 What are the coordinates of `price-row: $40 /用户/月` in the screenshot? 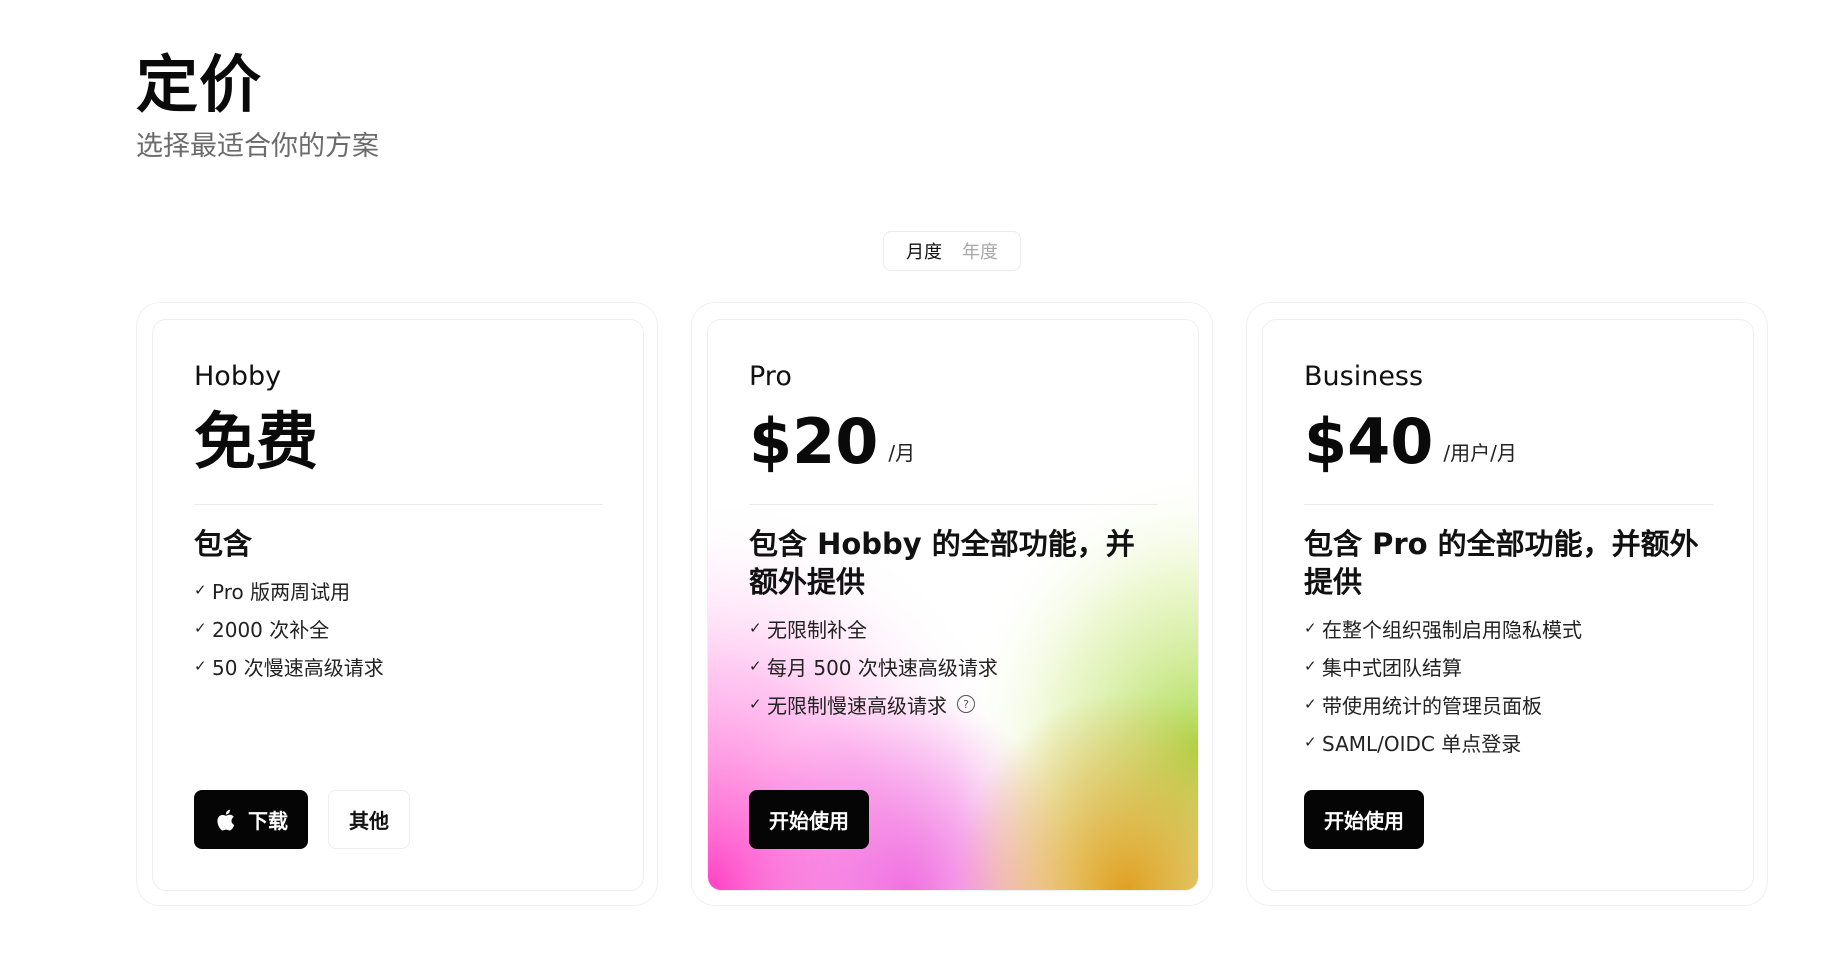 It's located at (1508, 442).